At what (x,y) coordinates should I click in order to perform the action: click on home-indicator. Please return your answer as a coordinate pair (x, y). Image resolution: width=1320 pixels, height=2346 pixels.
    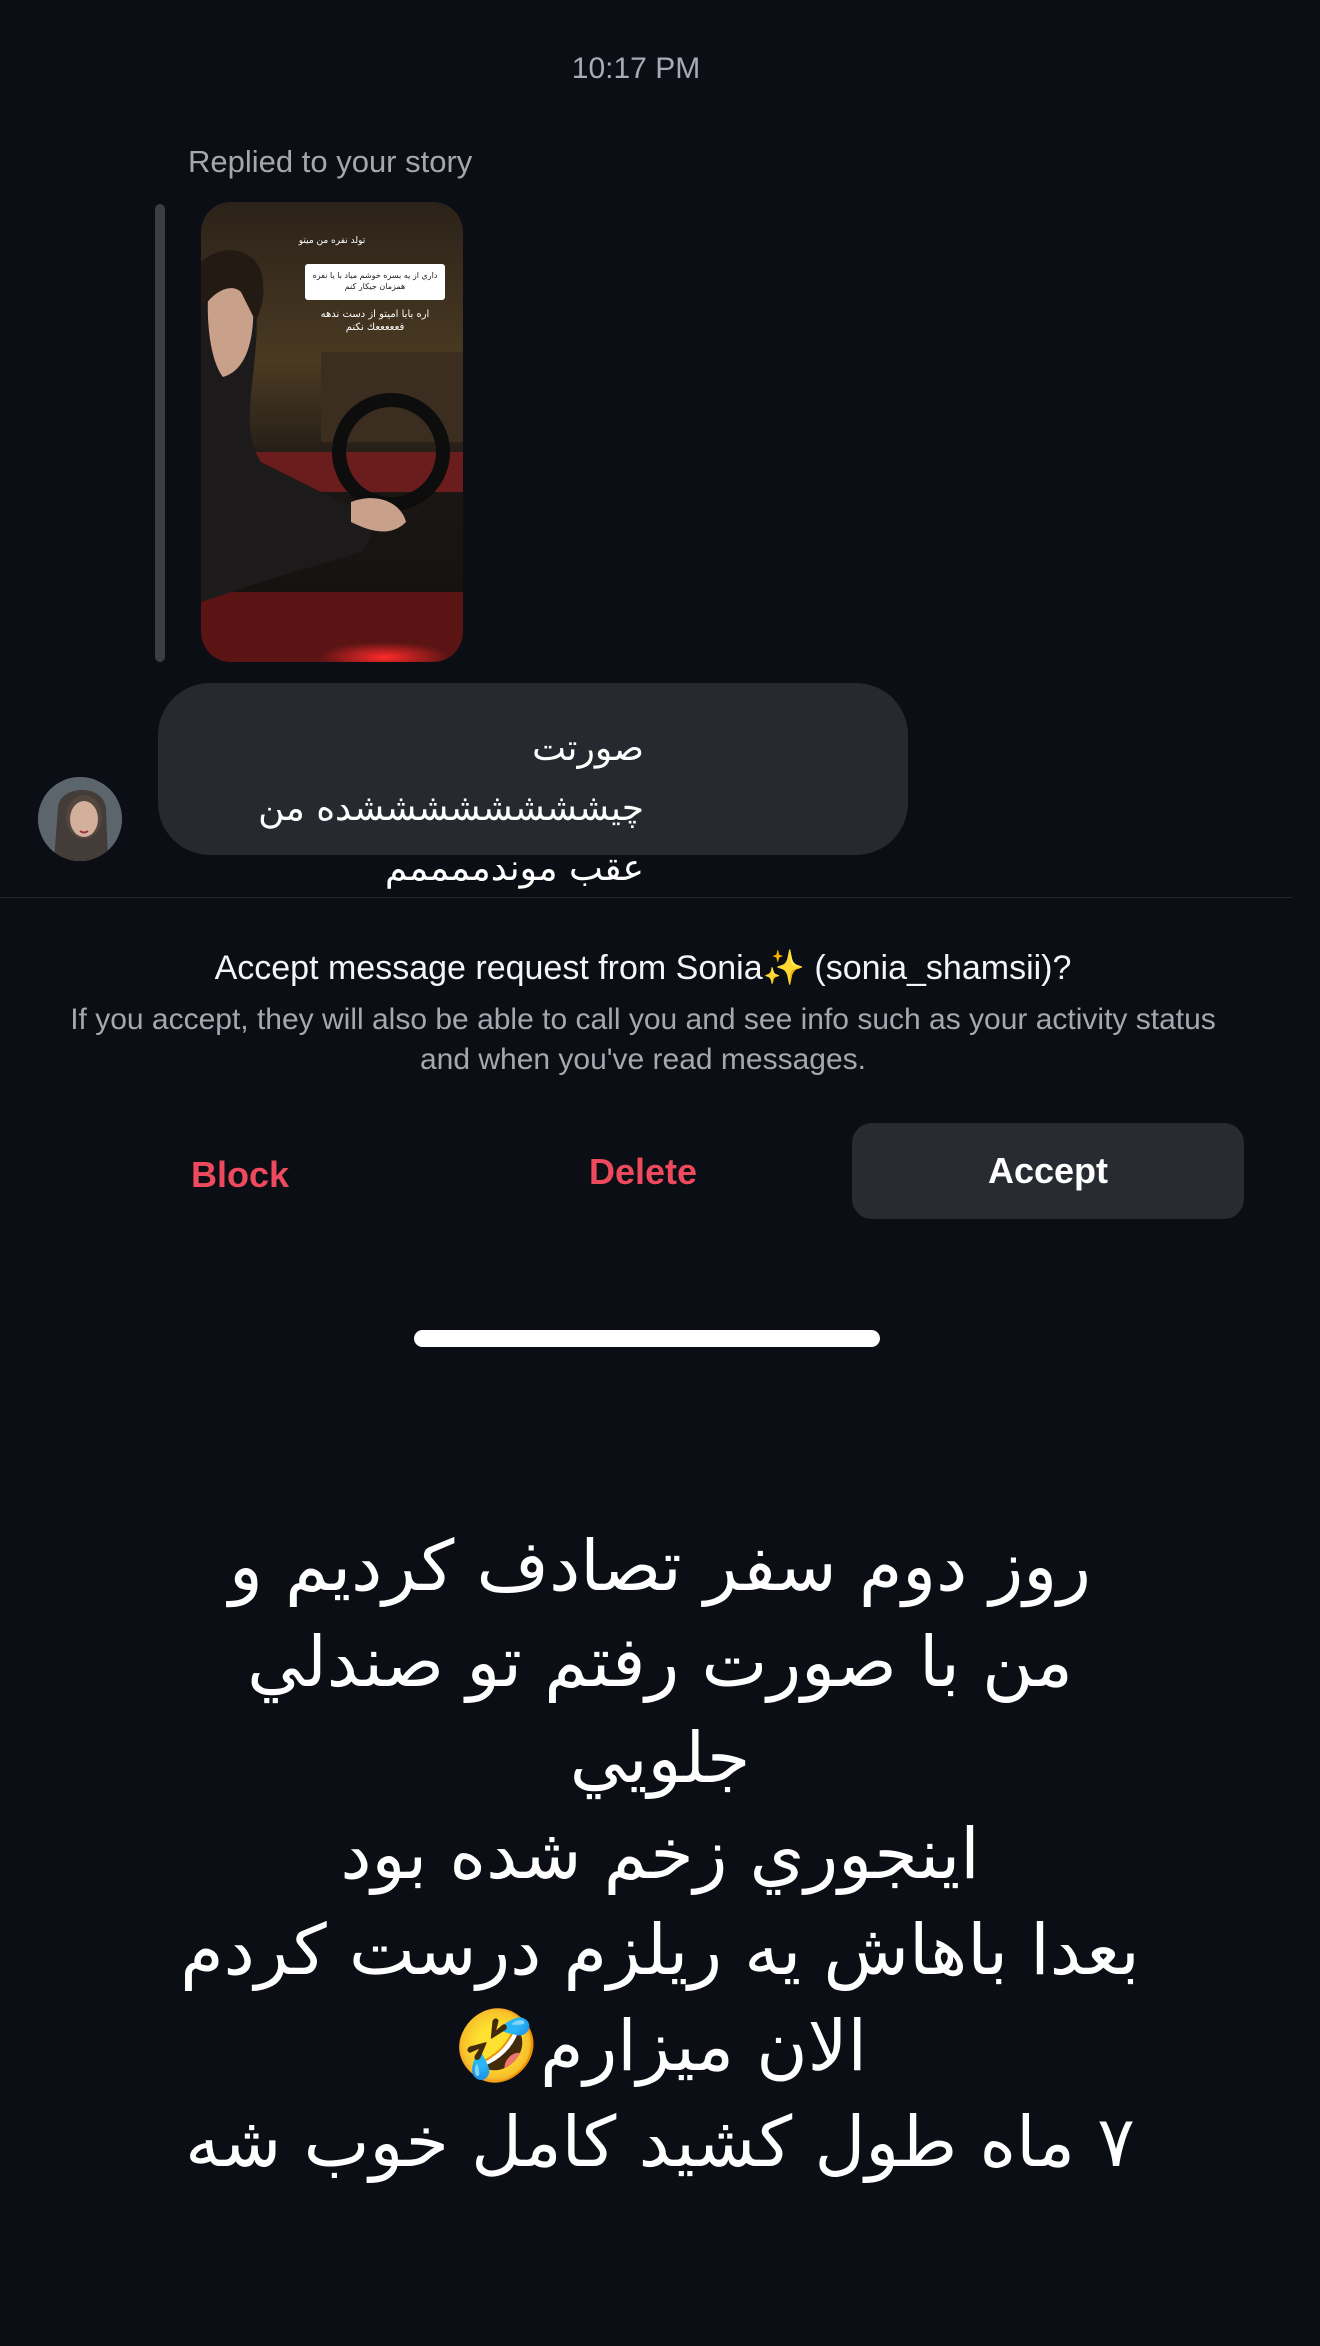
    Looking at the image, I should click on (647, 1338).